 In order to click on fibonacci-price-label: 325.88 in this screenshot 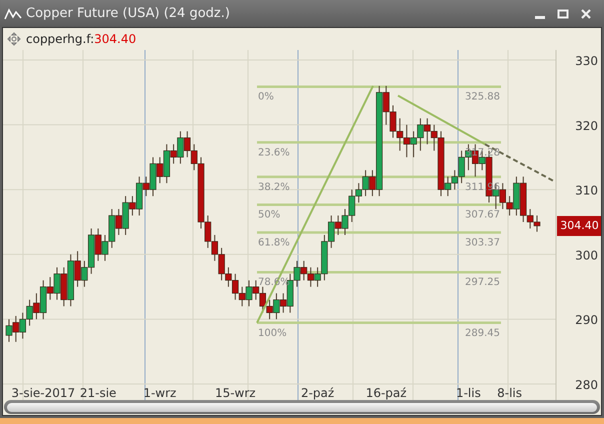, I will do `click(482, 97)`.